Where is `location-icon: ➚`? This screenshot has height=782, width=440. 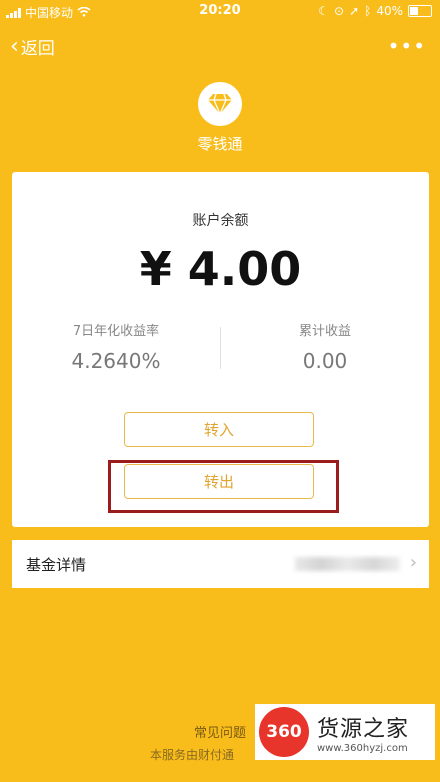 location-icon: ➚ is located at coordinates (354, 11).